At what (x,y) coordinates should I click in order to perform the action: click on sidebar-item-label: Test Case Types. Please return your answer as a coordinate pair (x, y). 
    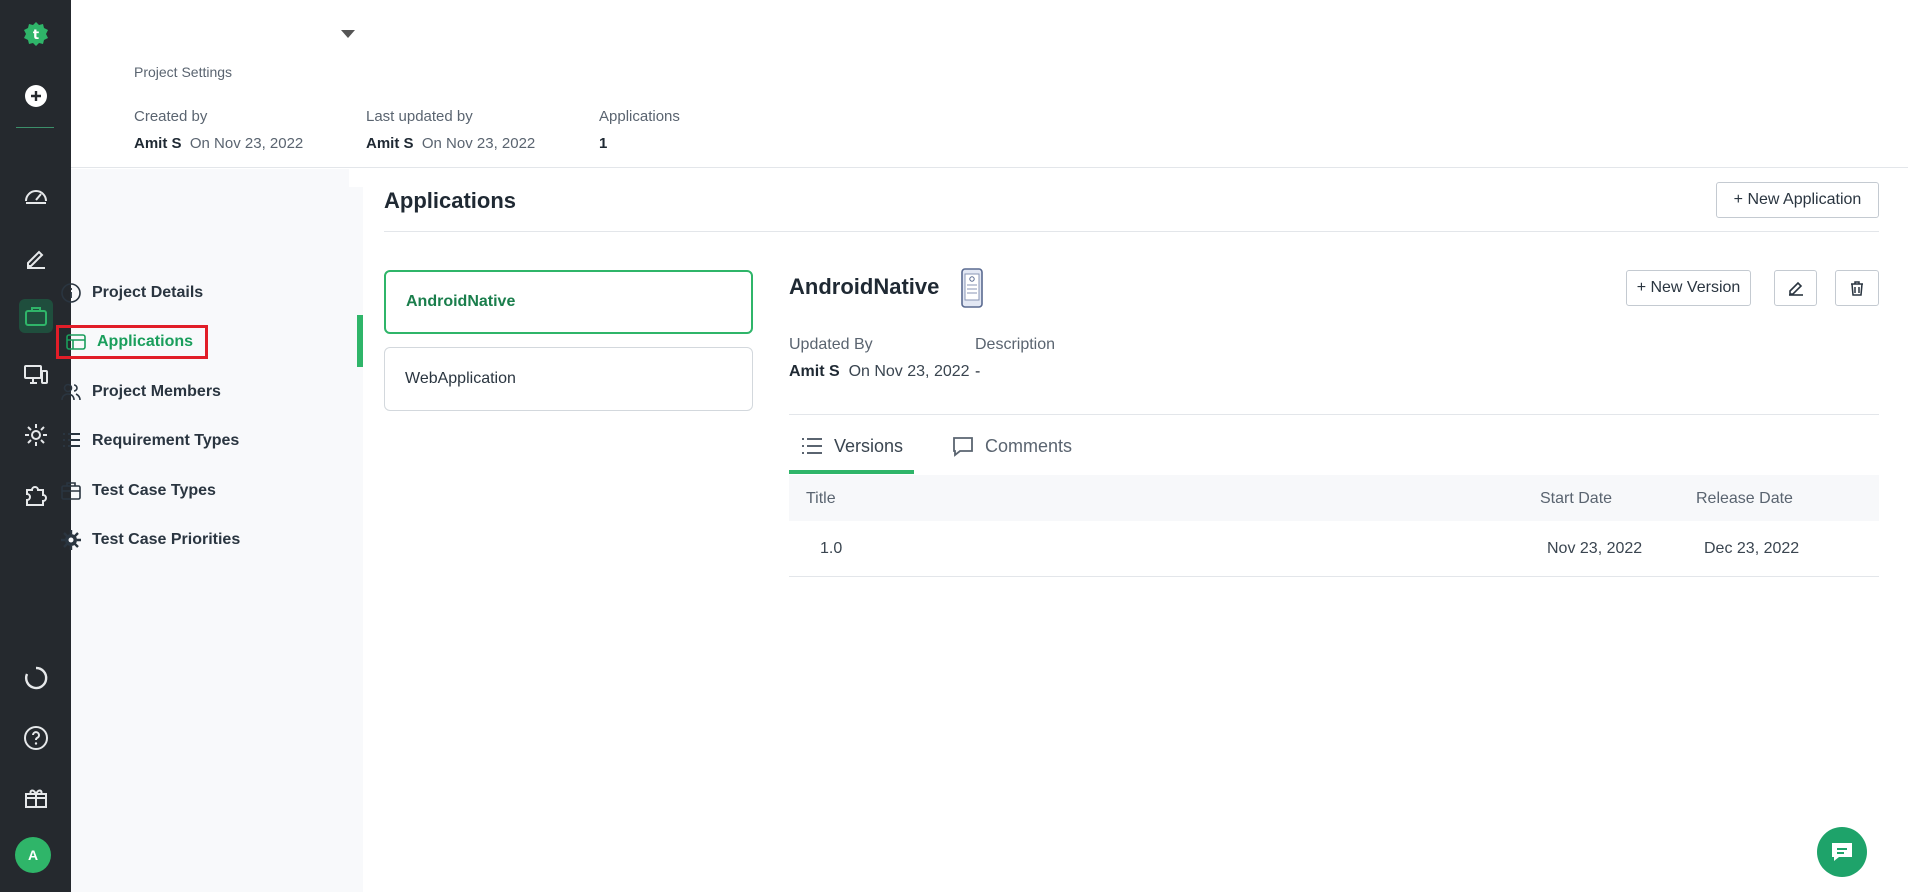
    Looking at the image, I should click on (154, 490).